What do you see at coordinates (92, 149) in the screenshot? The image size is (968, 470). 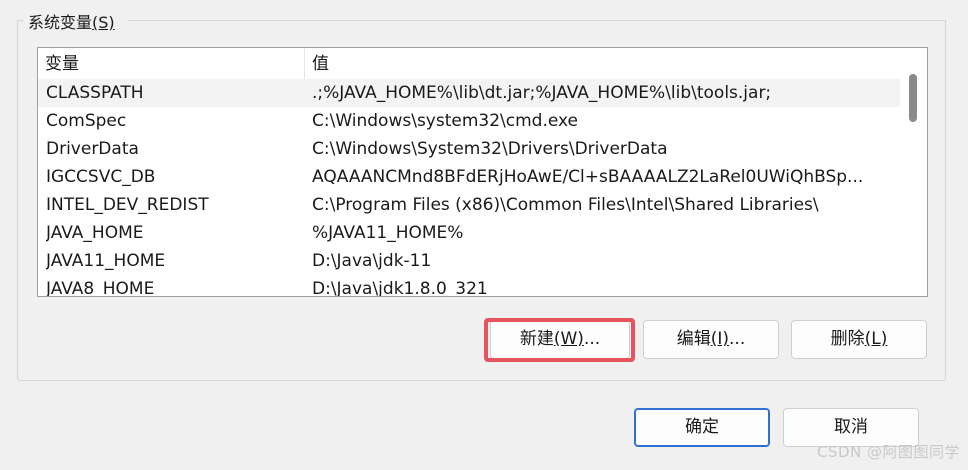 I see `variable-name: DriverData` at bounding box center [92, 149].